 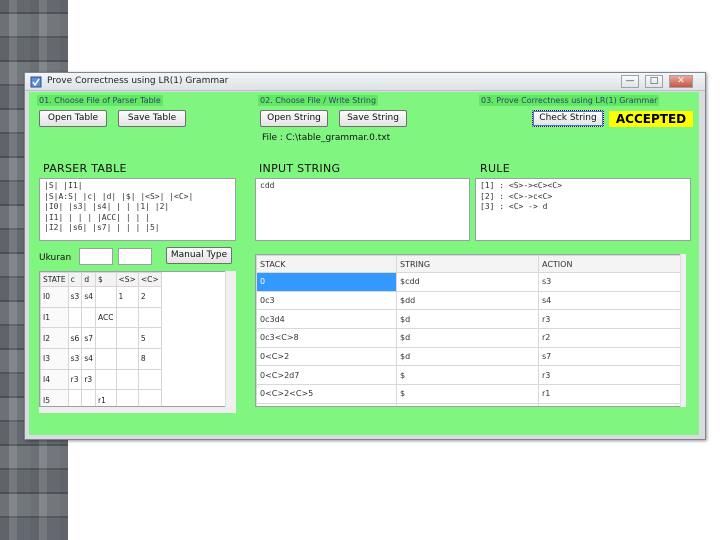 I want to click on stack-column-header: STRING, so click(x=467, y=264).